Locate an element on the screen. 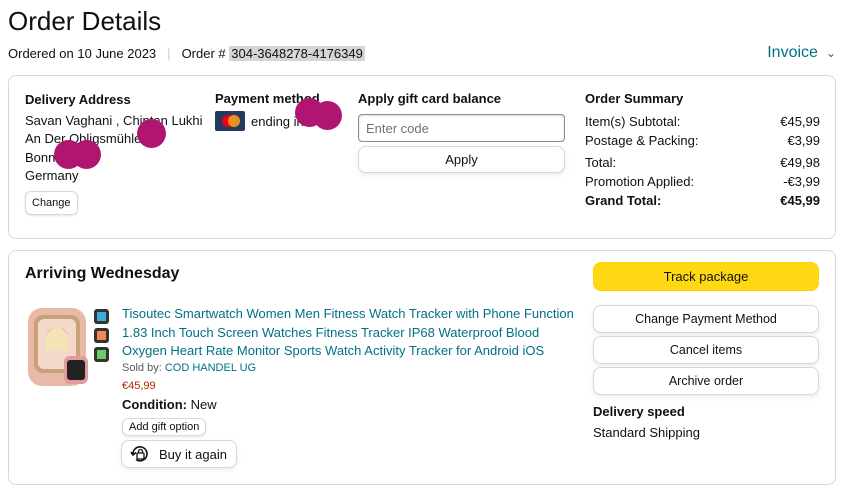  subtotal-label: Item(s) Subtotal: is located at coordinates (633, 121).